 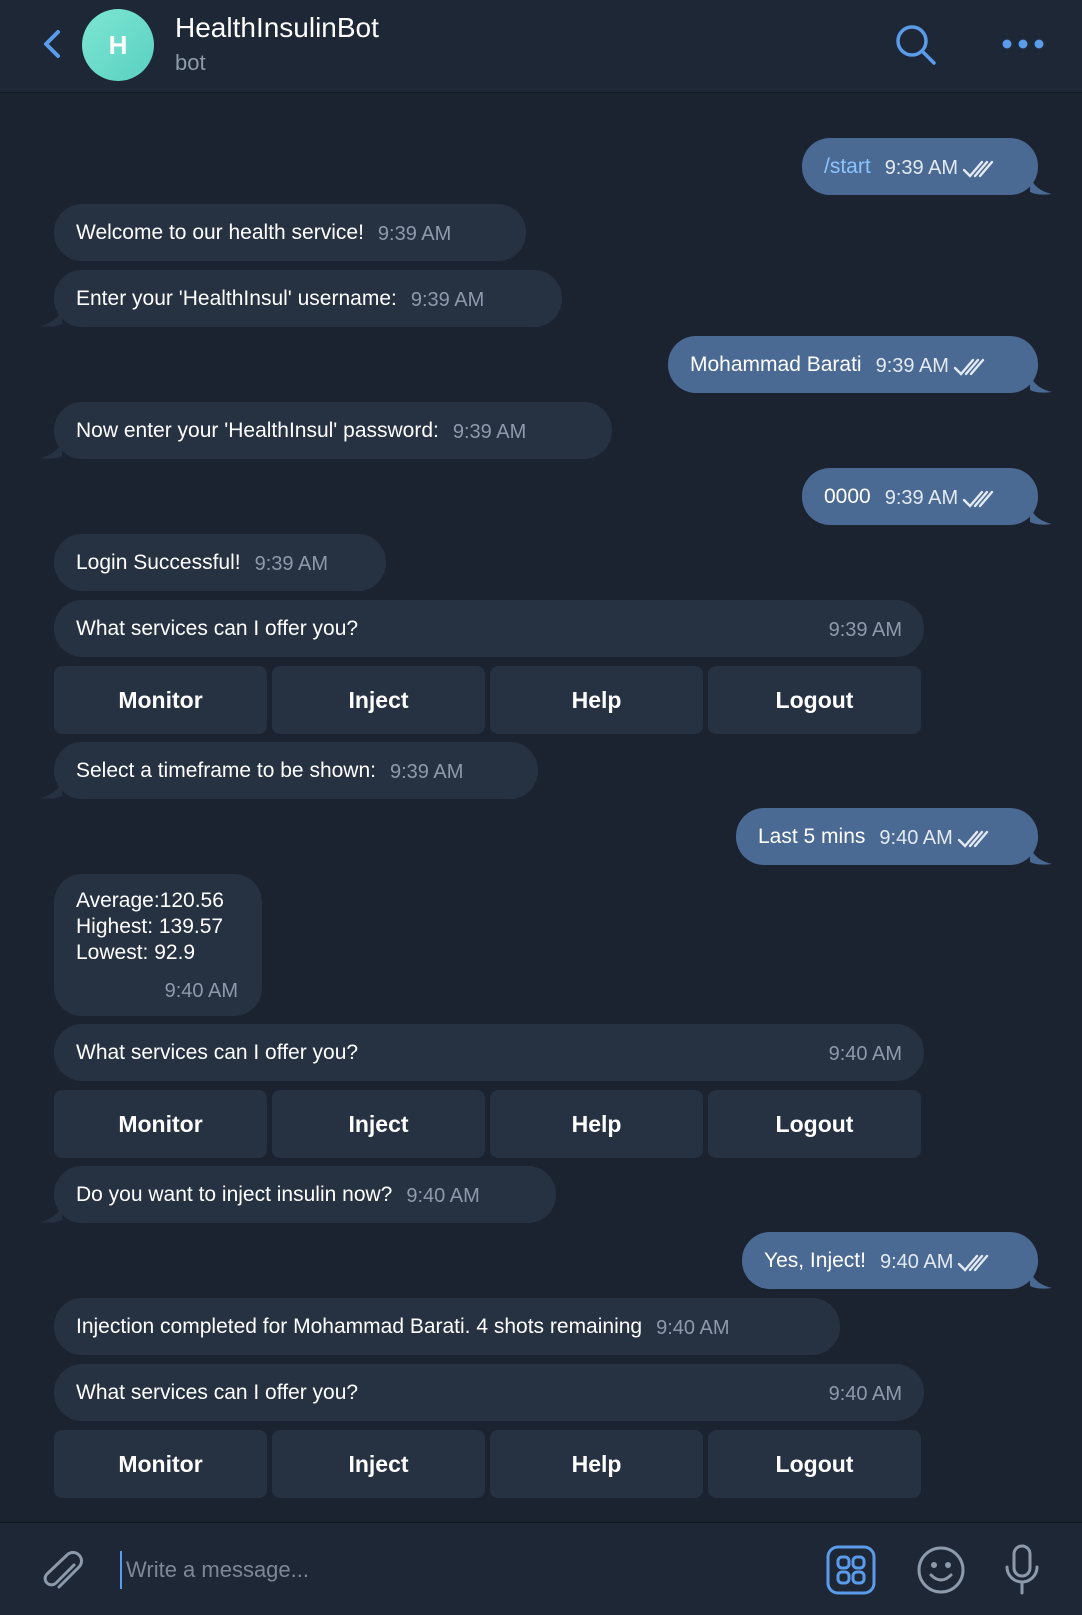 What do you see at coordinates (916, 45) in the screenshot?
I see `search-icon` at bounding box center [916, 45].